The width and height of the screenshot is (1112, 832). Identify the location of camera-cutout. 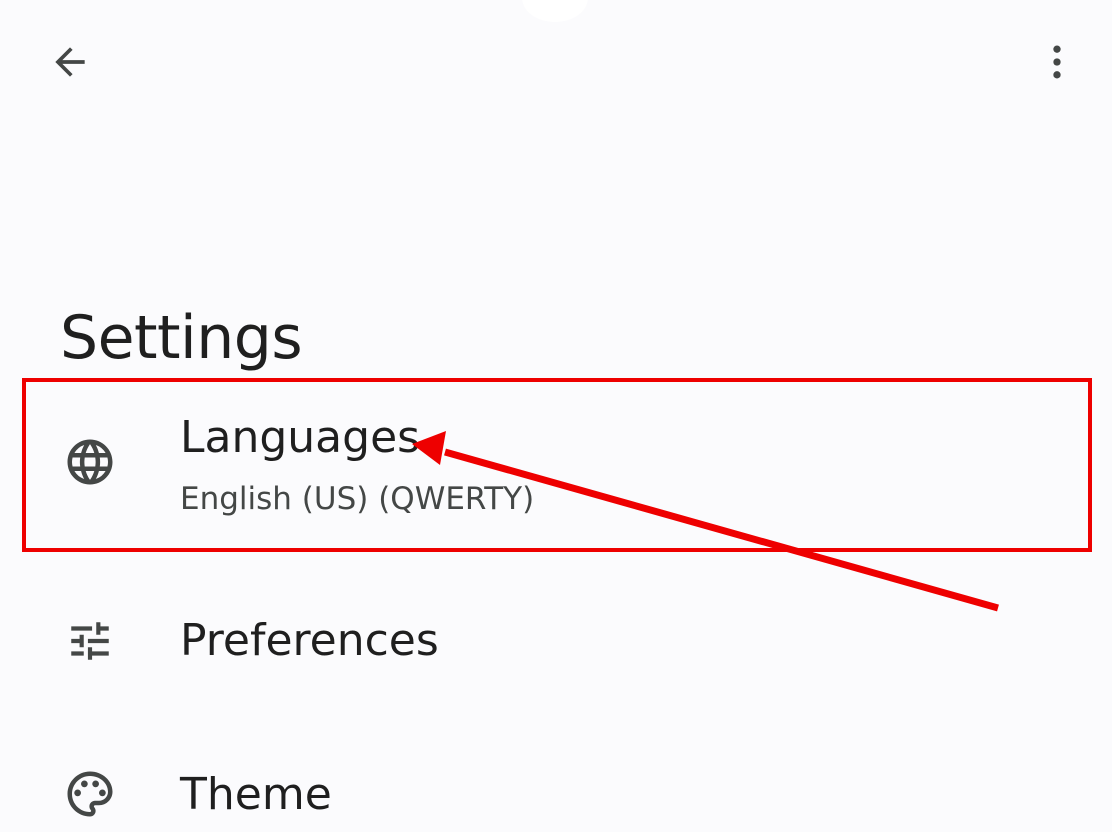
(555, 11).